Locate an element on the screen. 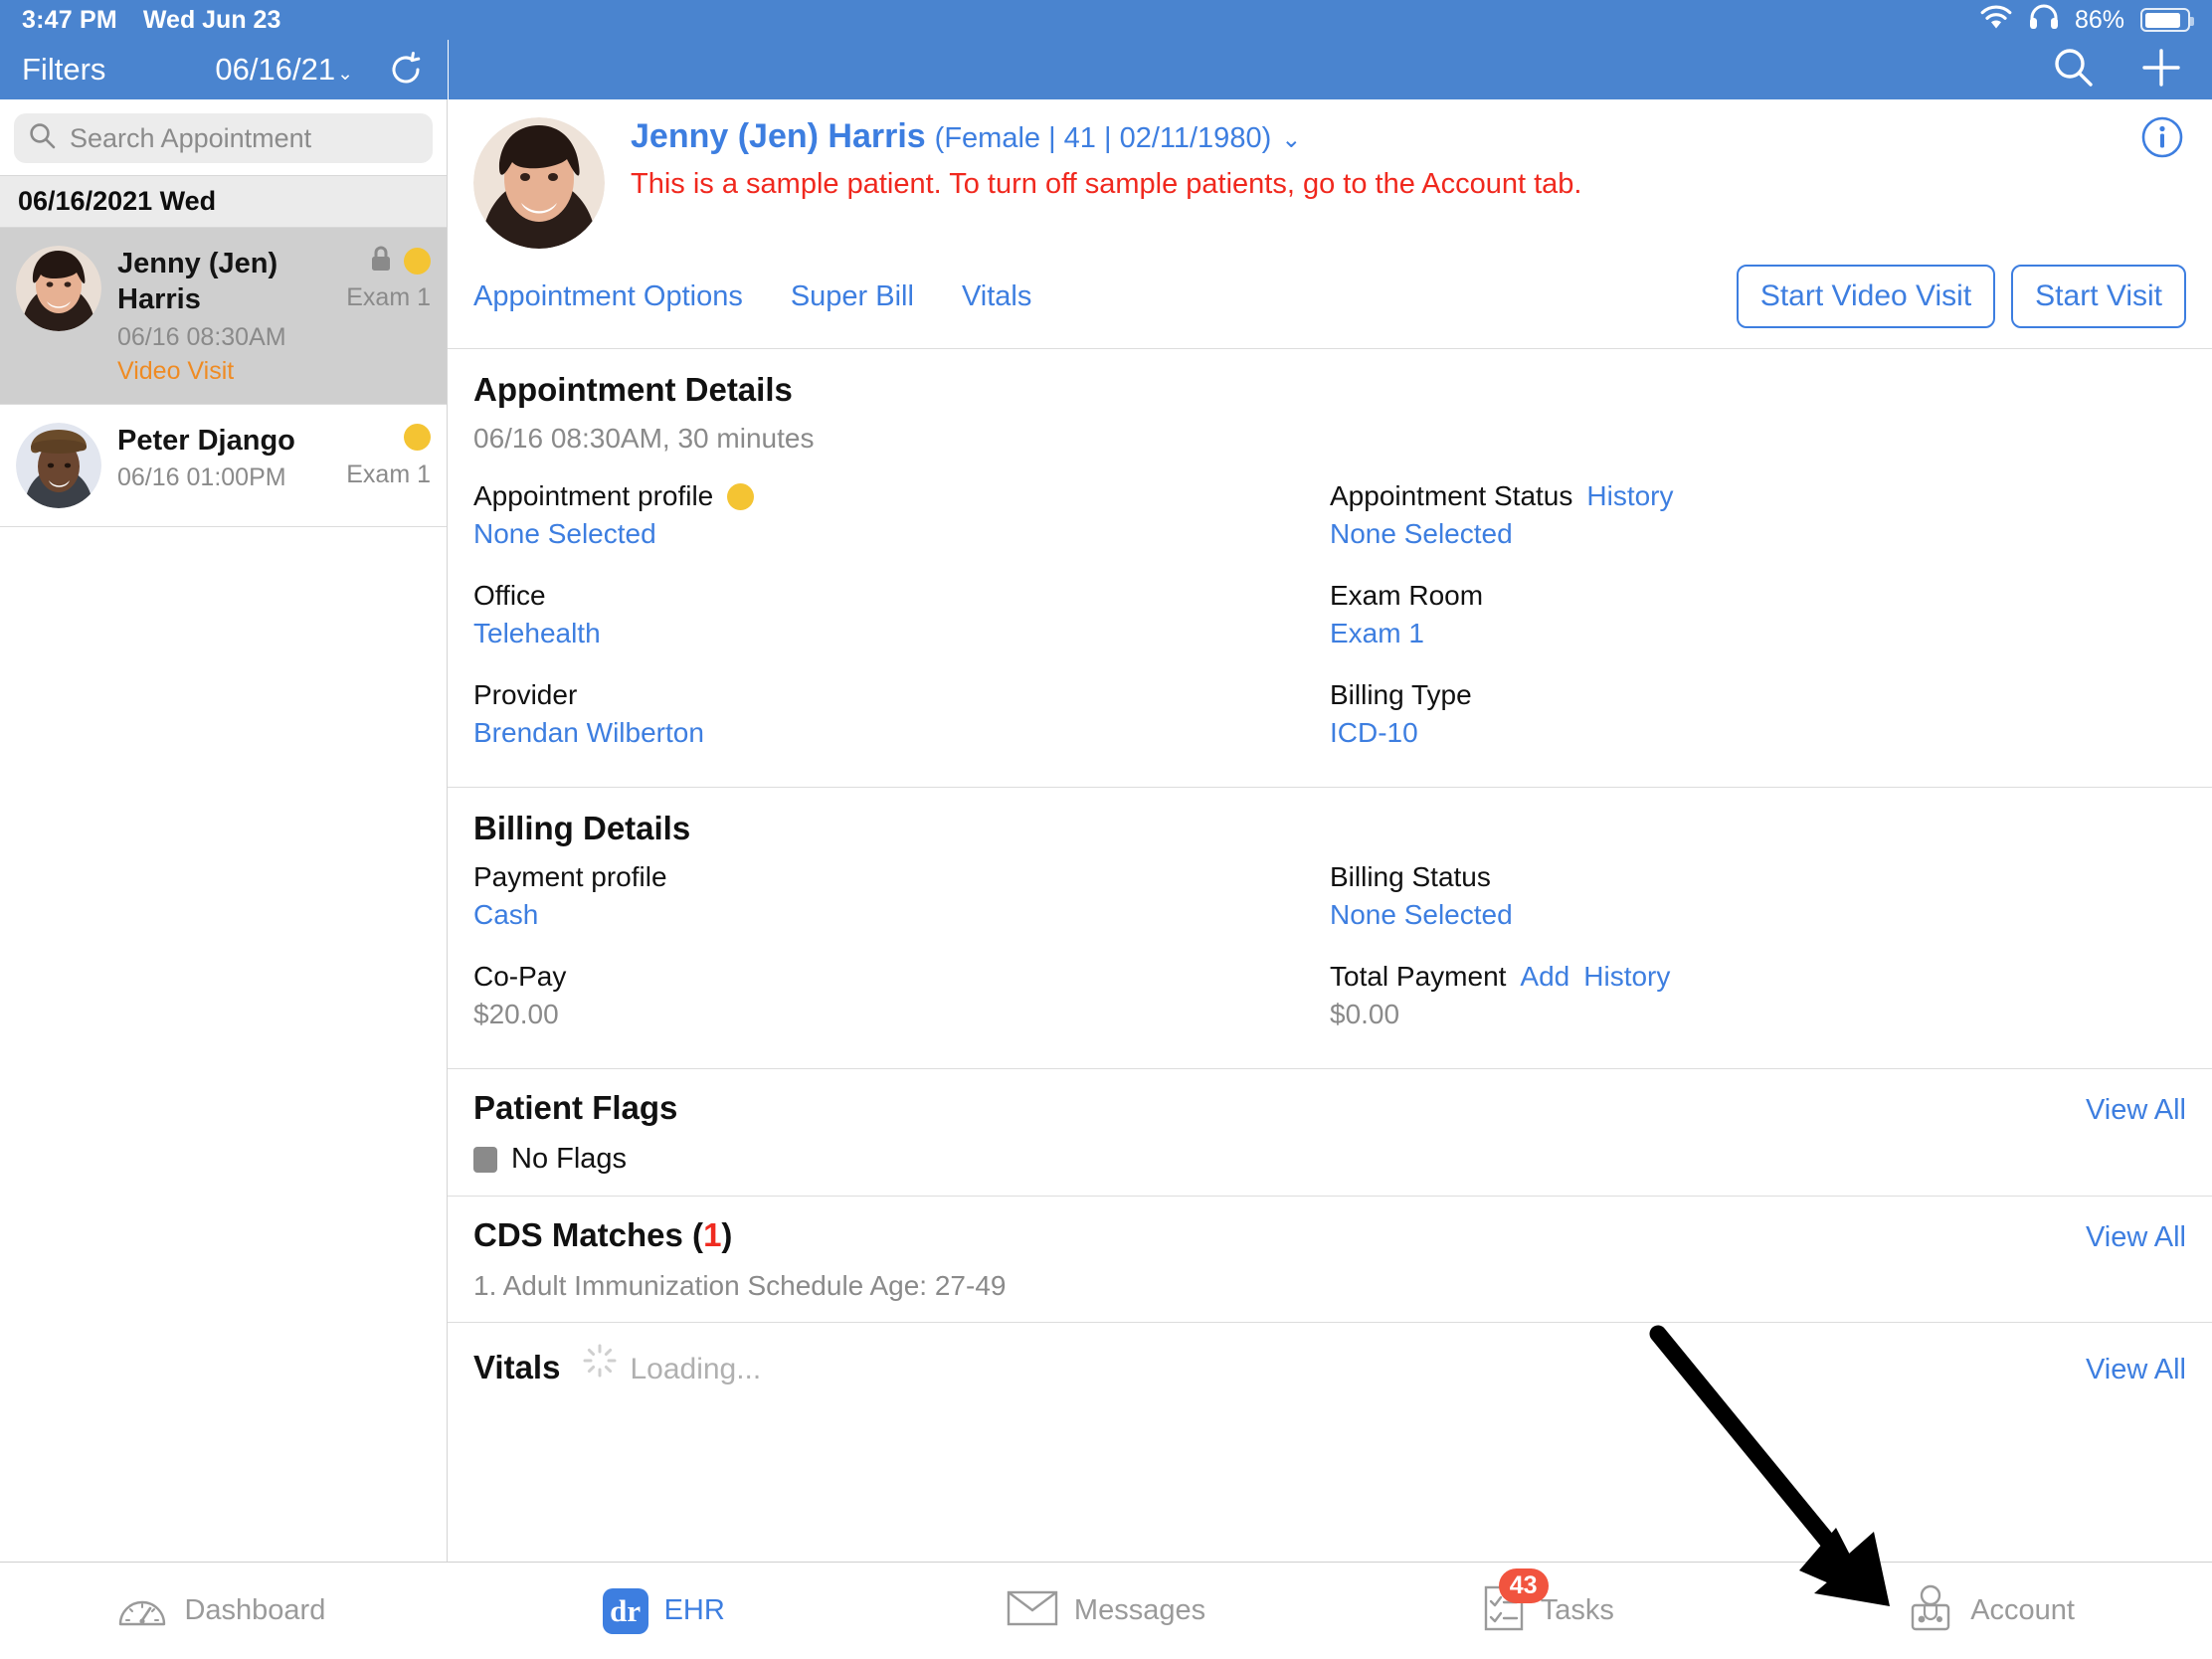 Image resolution: width=2212 pixels, height=1659 pixels. info-circle-icon is located at coordinates (2162, 139).